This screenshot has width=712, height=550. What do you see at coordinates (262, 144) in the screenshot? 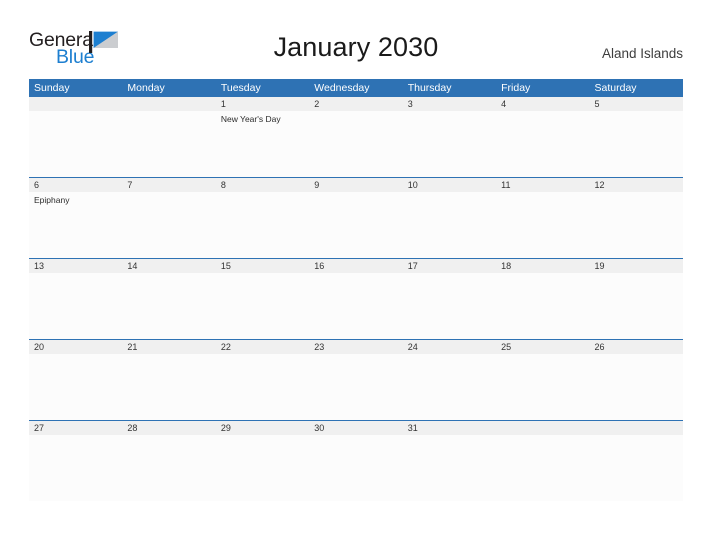
I see `holiday-event-label: New Year's Day` at bounding box center [262, 144].